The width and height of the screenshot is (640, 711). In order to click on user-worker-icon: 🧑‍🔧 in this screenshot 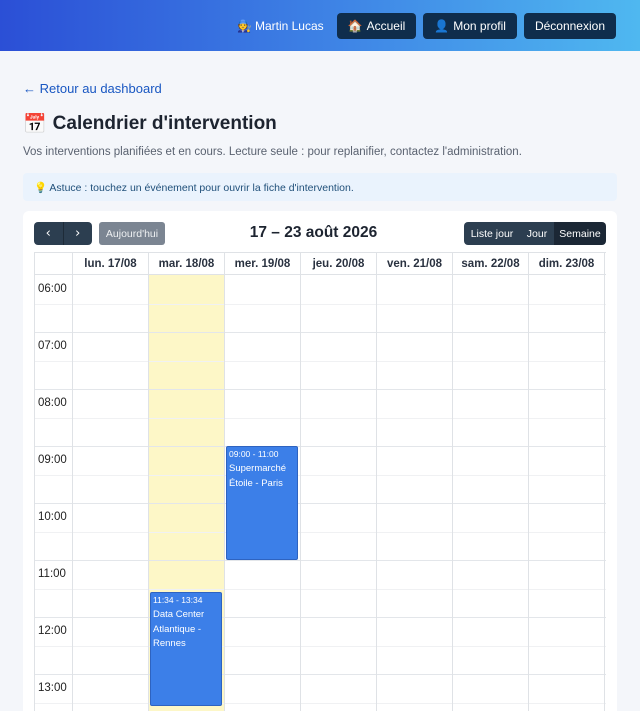, I will do `click(244, 25)`.